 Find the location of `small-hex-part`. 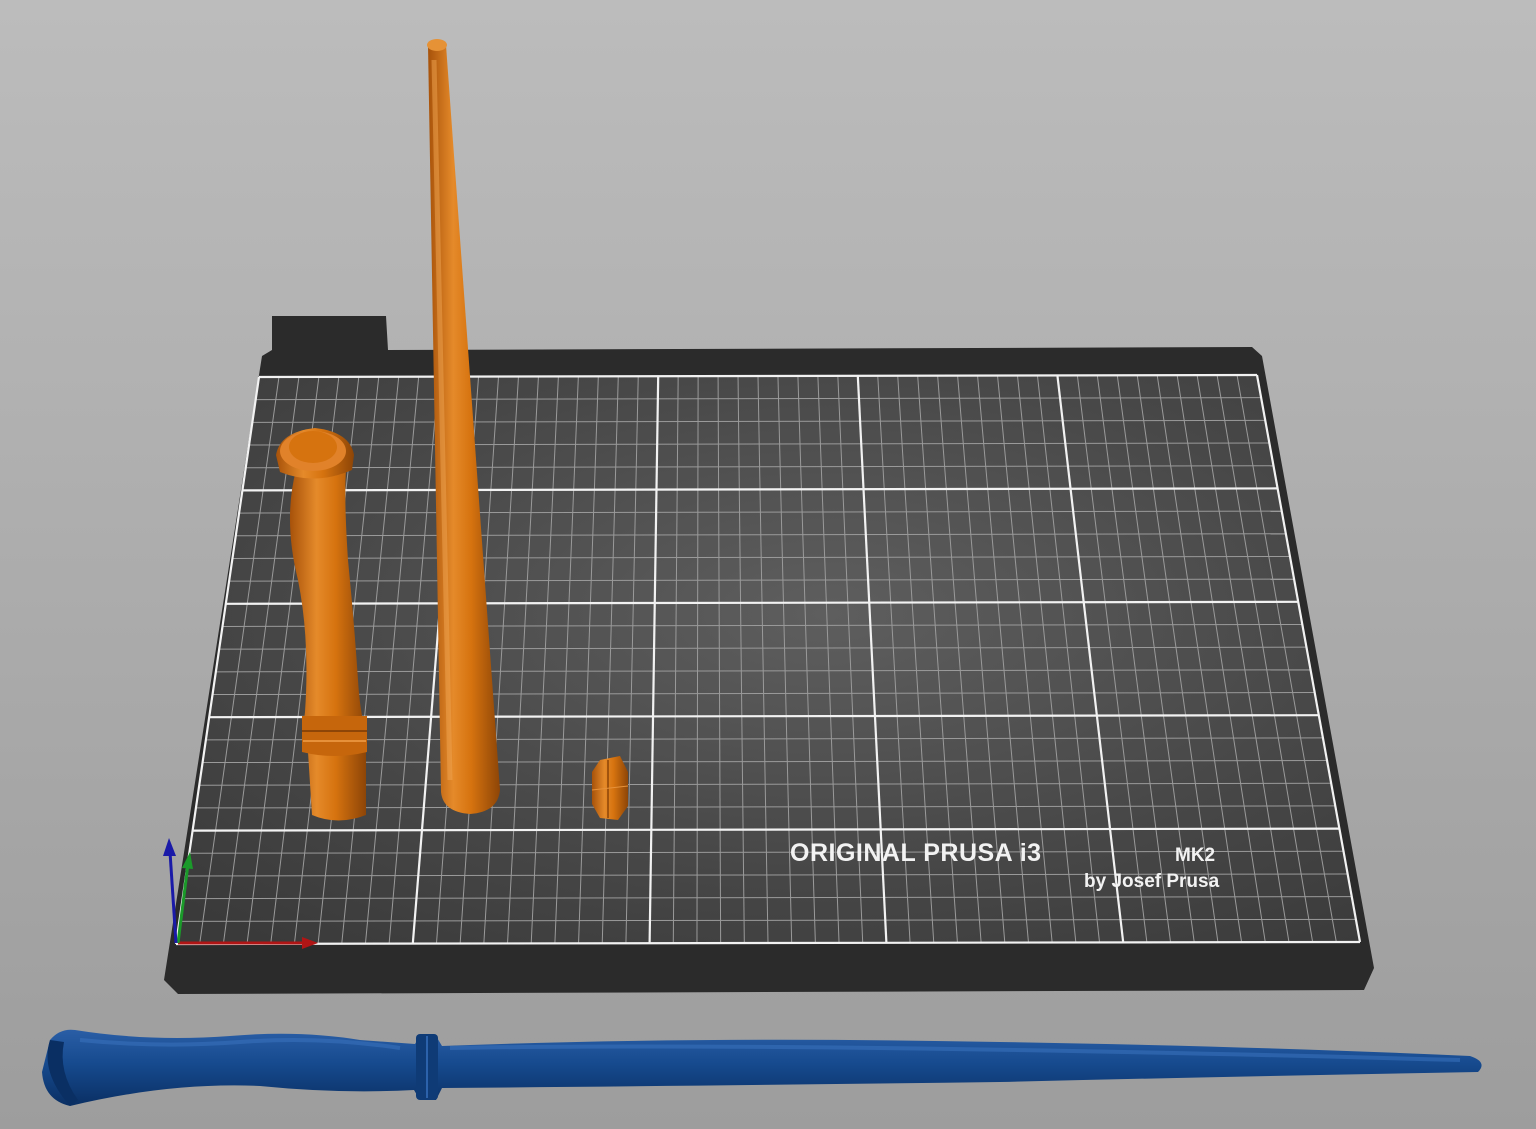

small-hex-part is located at coordinates (610, 788).